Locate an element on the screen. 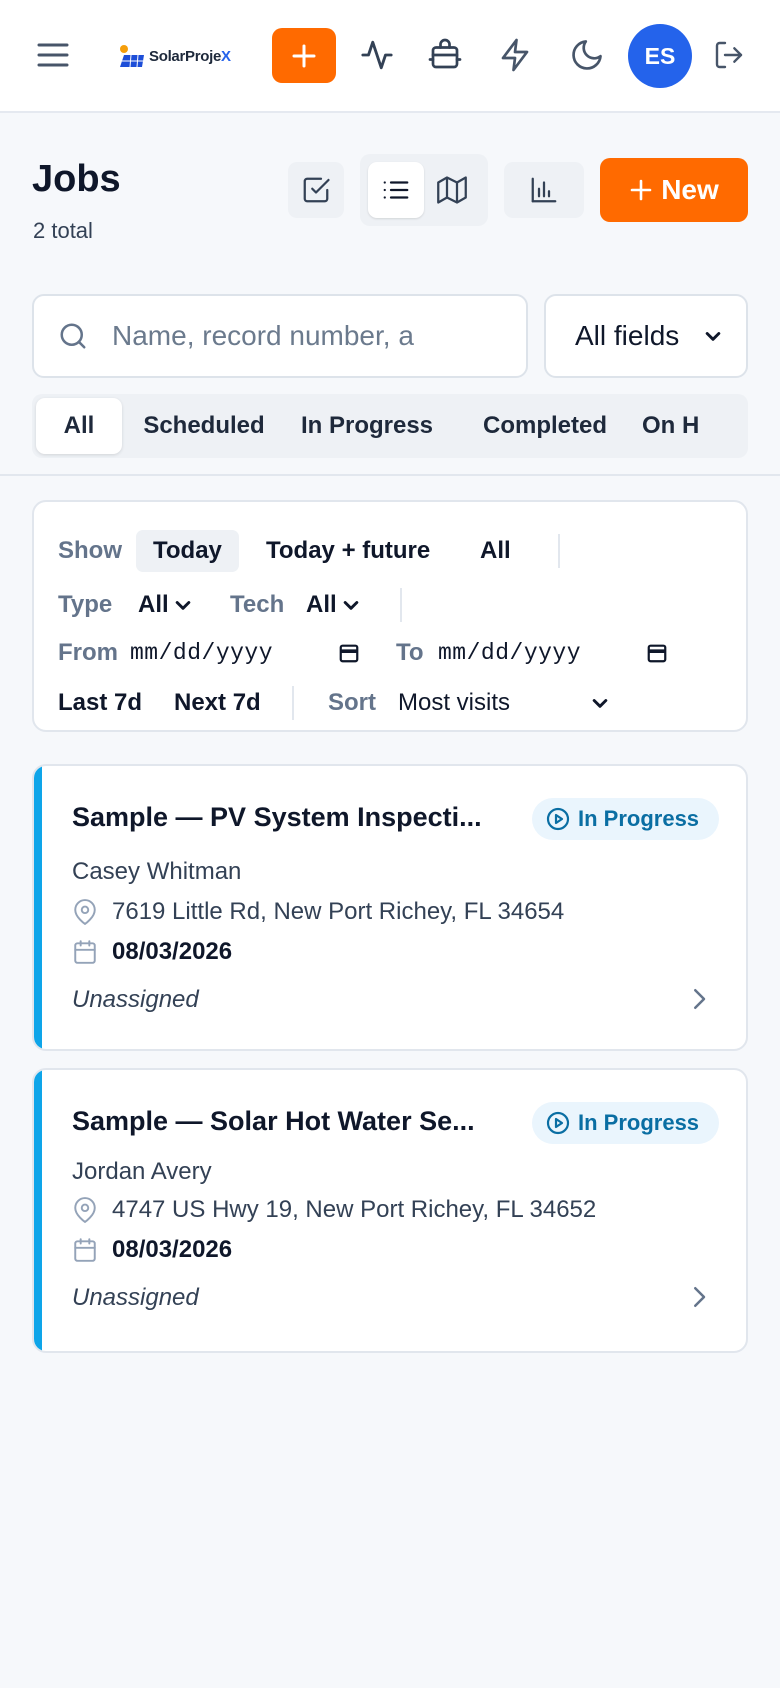  checkbox-icon is located at coordinates (316, 190).